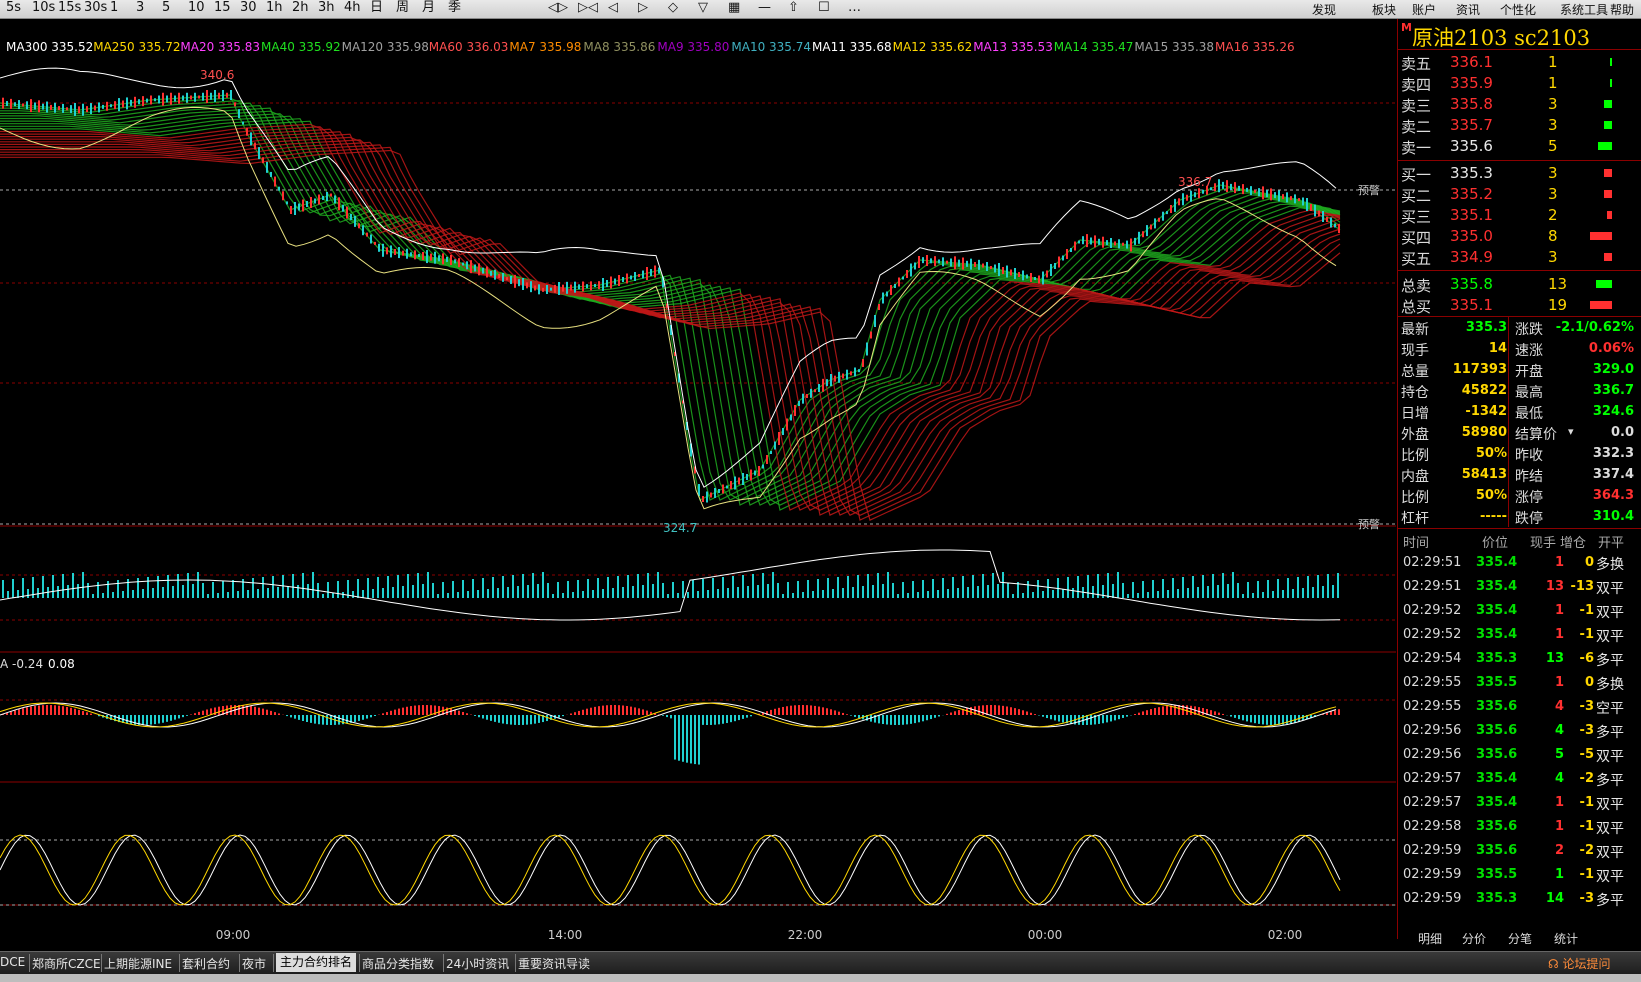 This screenshot has width=1641, height=982. What do you see at coordinates (1519, 563) in the screenshot?
I see `tick-row: 02:29:51 335.4 1 0 多换` at bounding box center [1519, 563].